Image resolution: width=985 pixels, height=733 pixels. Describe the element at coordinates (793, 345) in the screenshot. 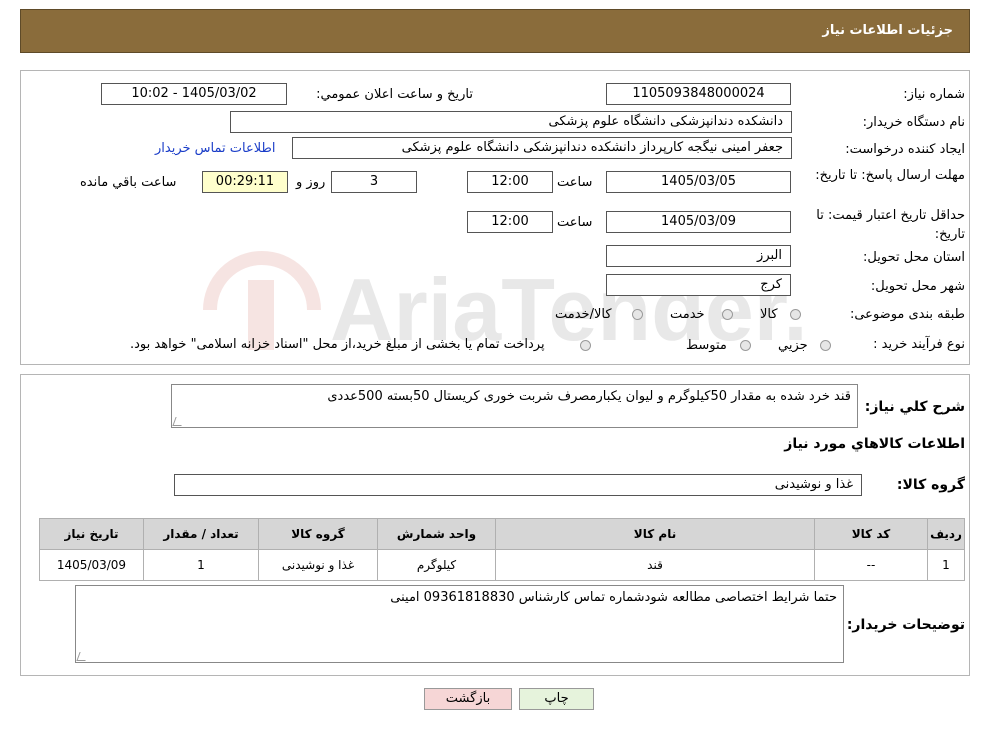

I see `process-option-minor: جزيي` at that location.